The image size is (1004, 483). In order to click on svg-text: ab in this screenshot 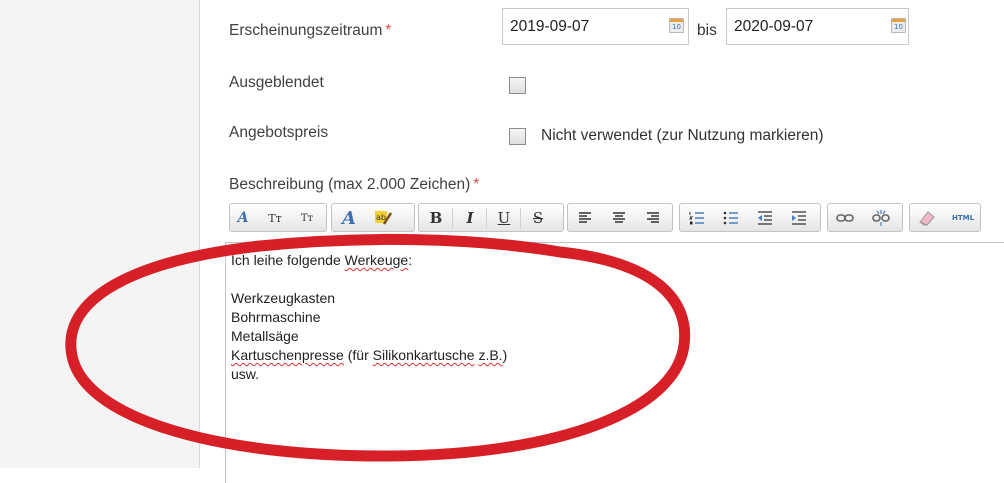, I will do `click(381, 217)`.